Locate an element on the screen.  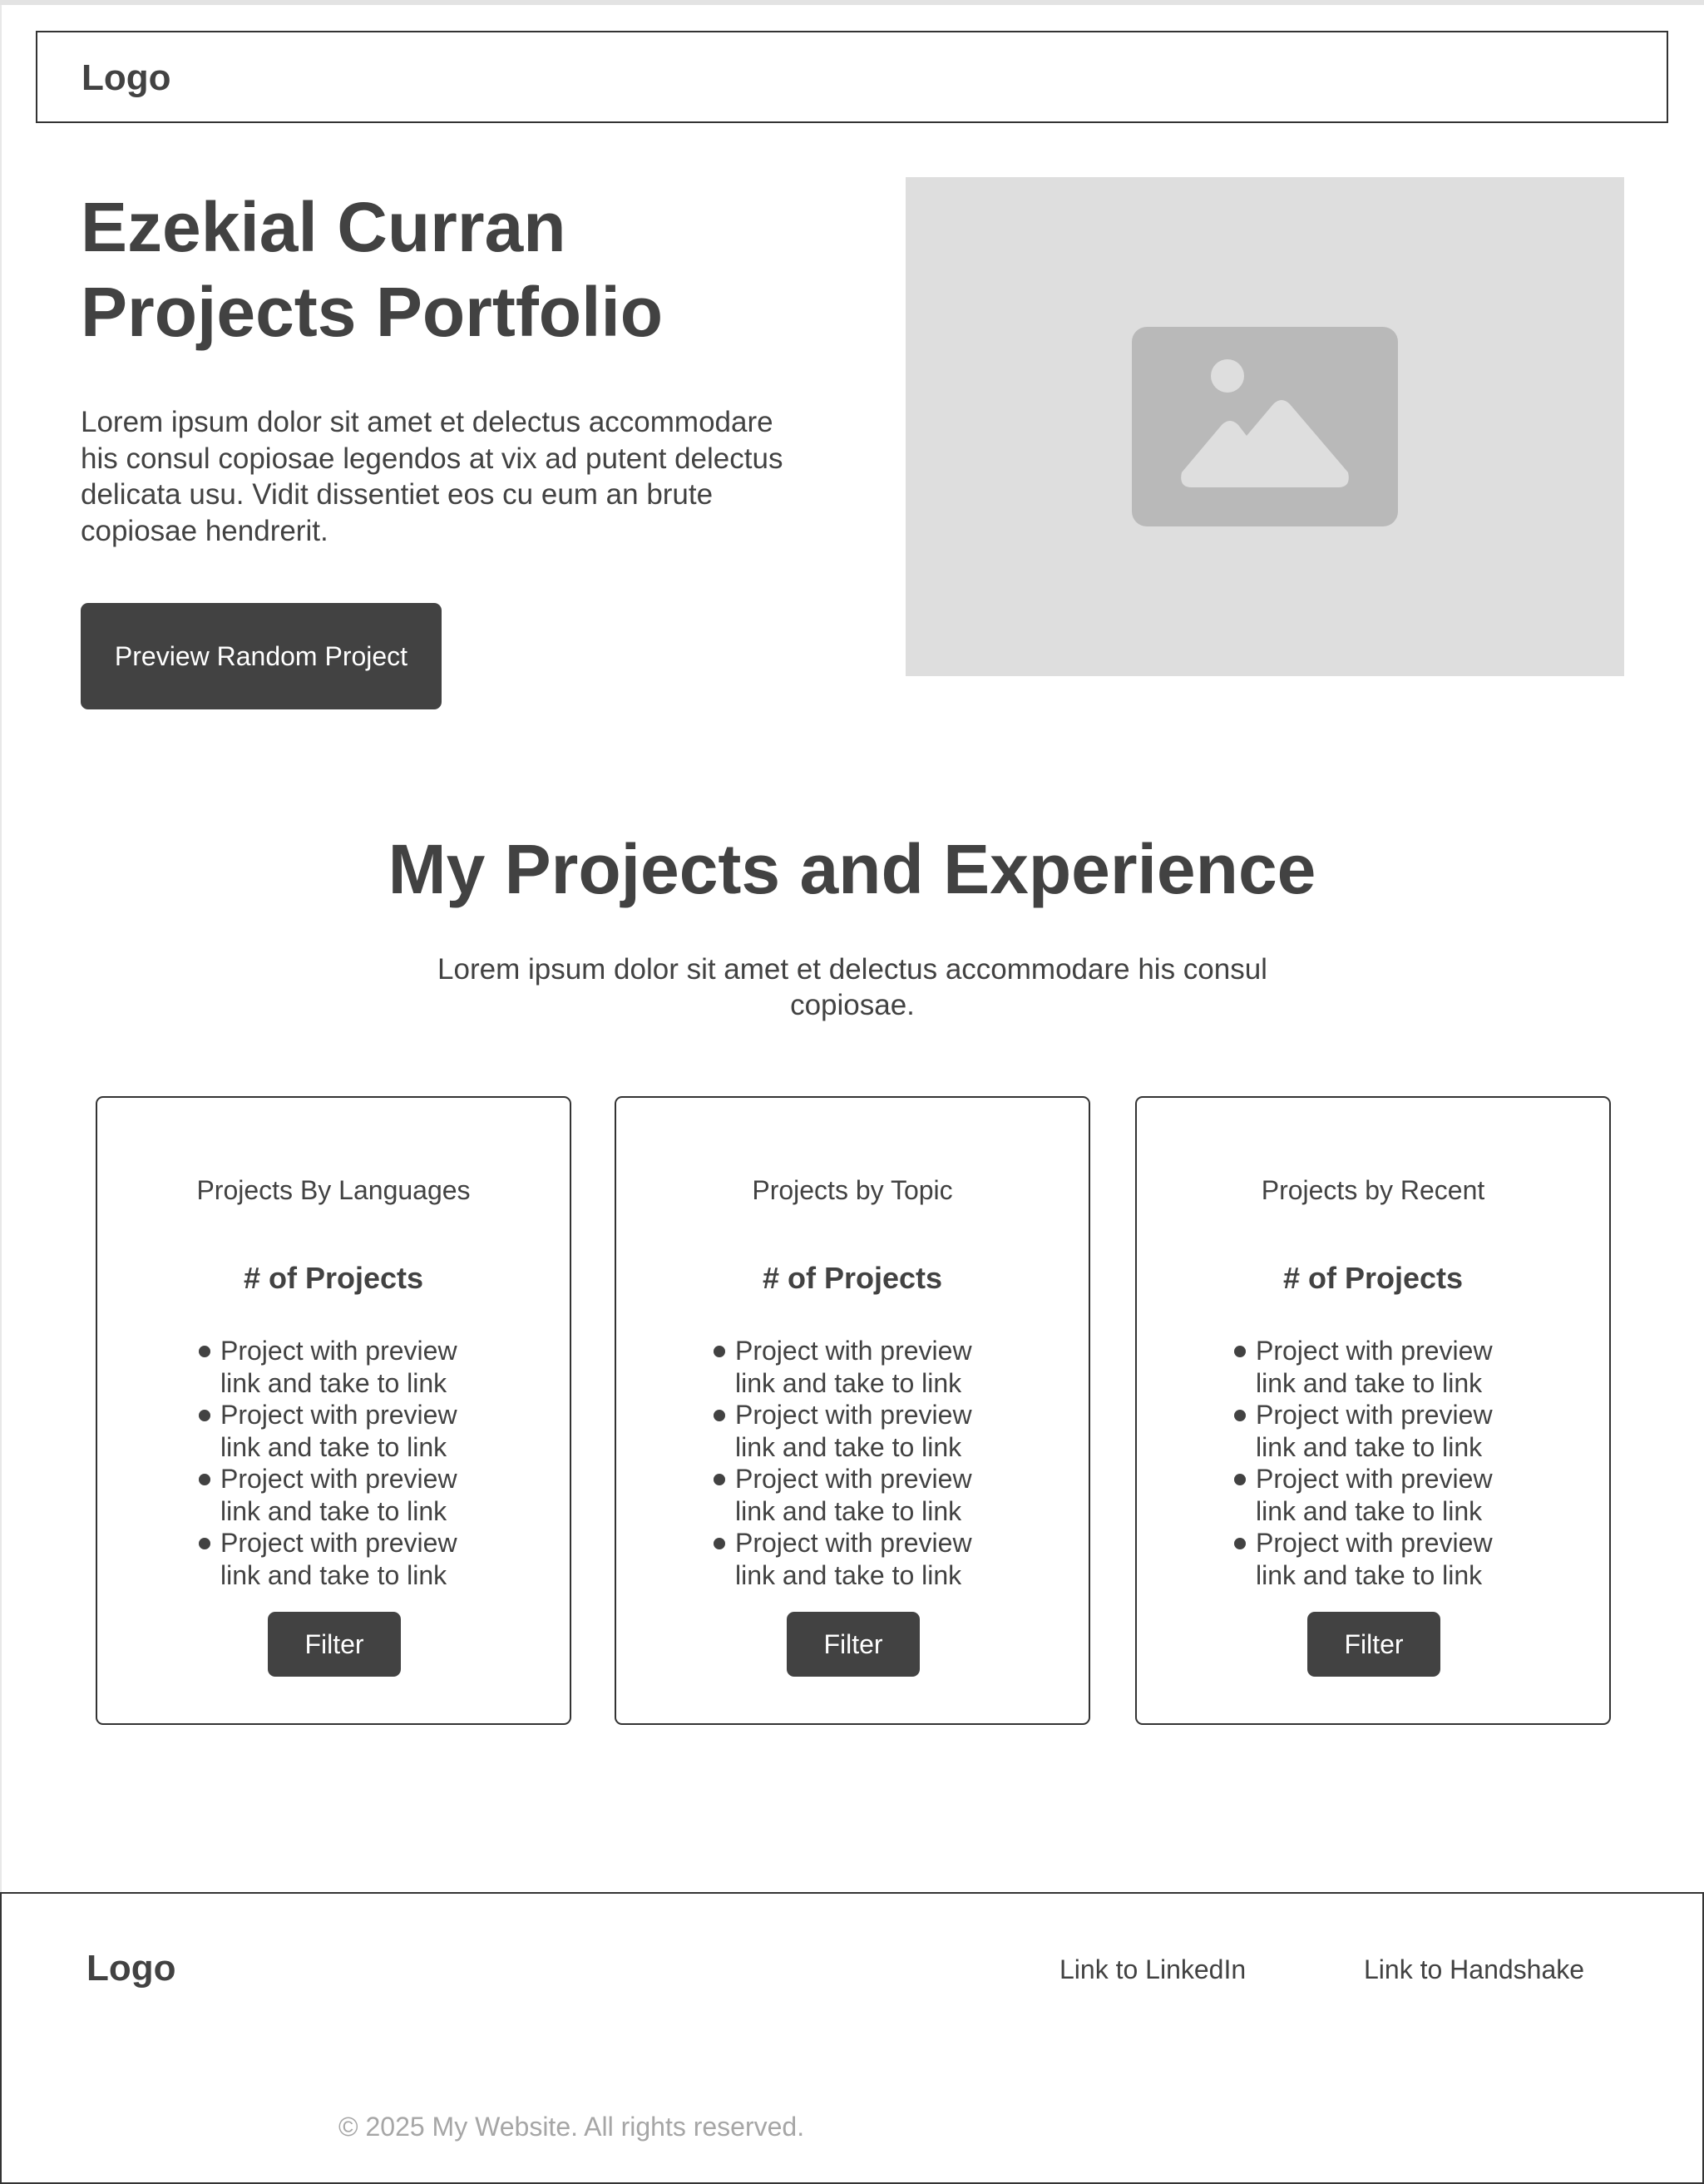
top-strip is located at coordinates (852, 2).